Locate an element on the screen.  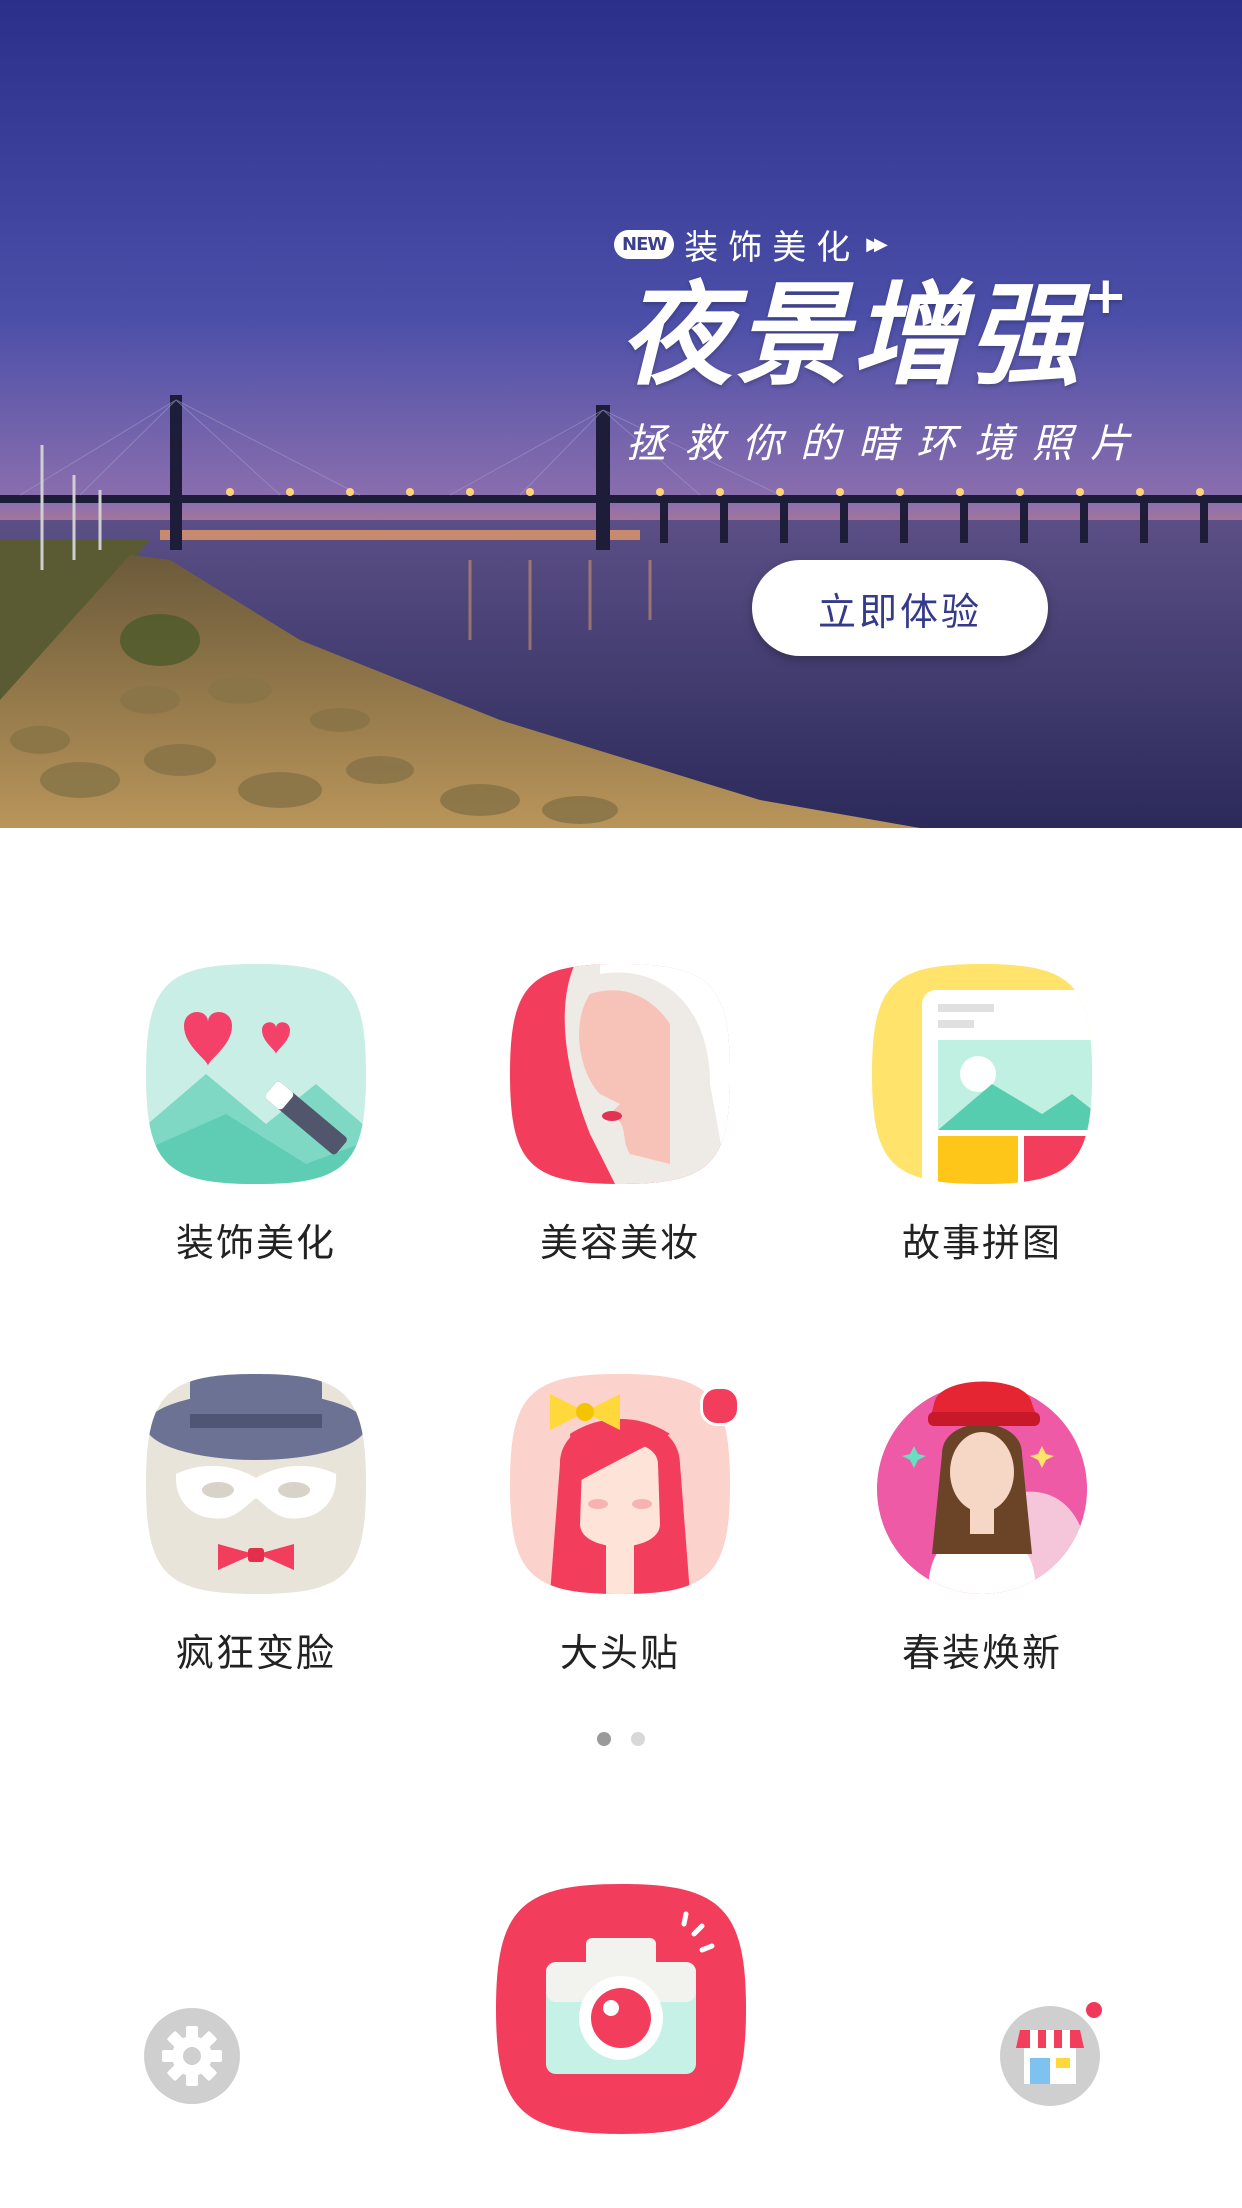
banner-subtitle: 拯救你的暗环境照片 is located at coordinates (887, 444).